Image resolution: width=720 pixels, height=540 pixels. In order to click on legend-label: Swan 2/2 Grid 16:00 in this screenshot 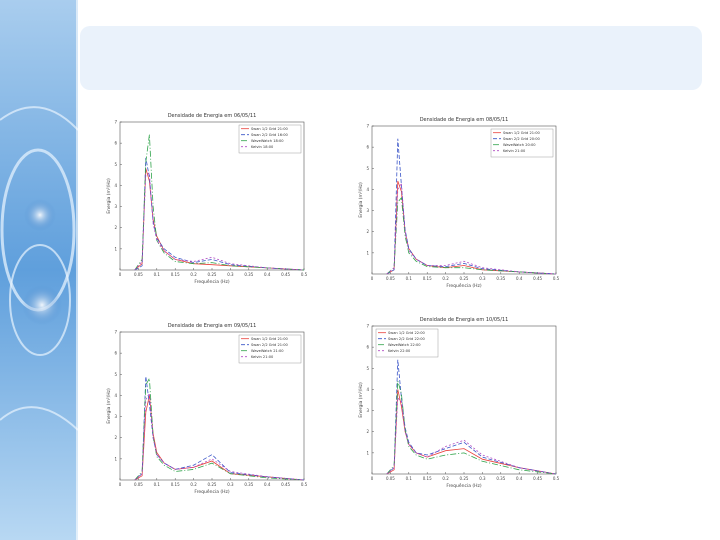, I will do `click(270, 135)`.